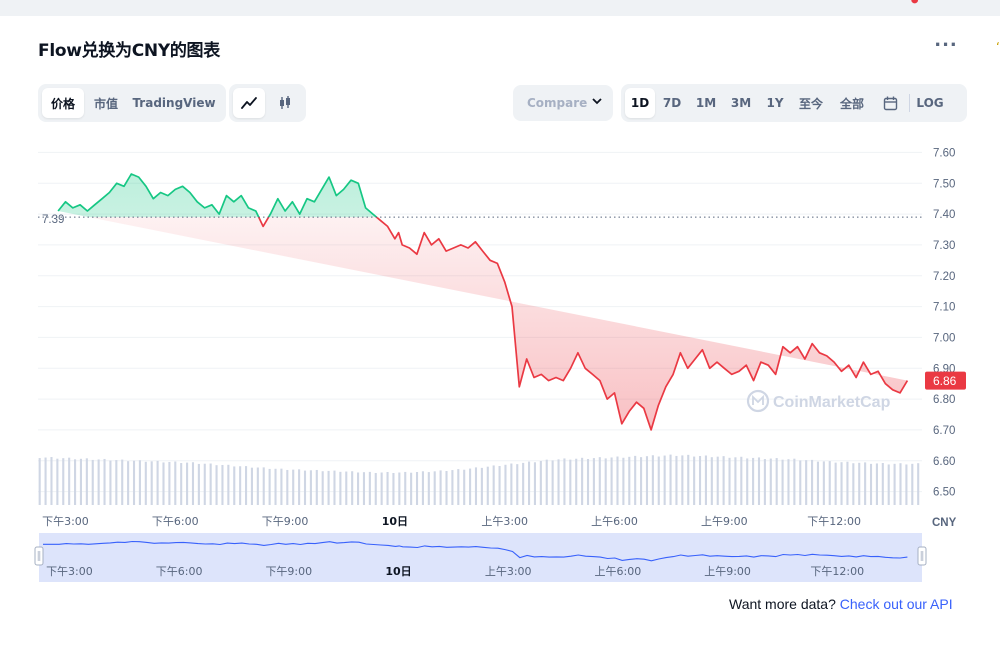 The height and width of the screenshot is (656, 1000). Describe the element at coordinates (504, 521) in the screenshot. I see `x-tick-label: 上午3:00` at that location.